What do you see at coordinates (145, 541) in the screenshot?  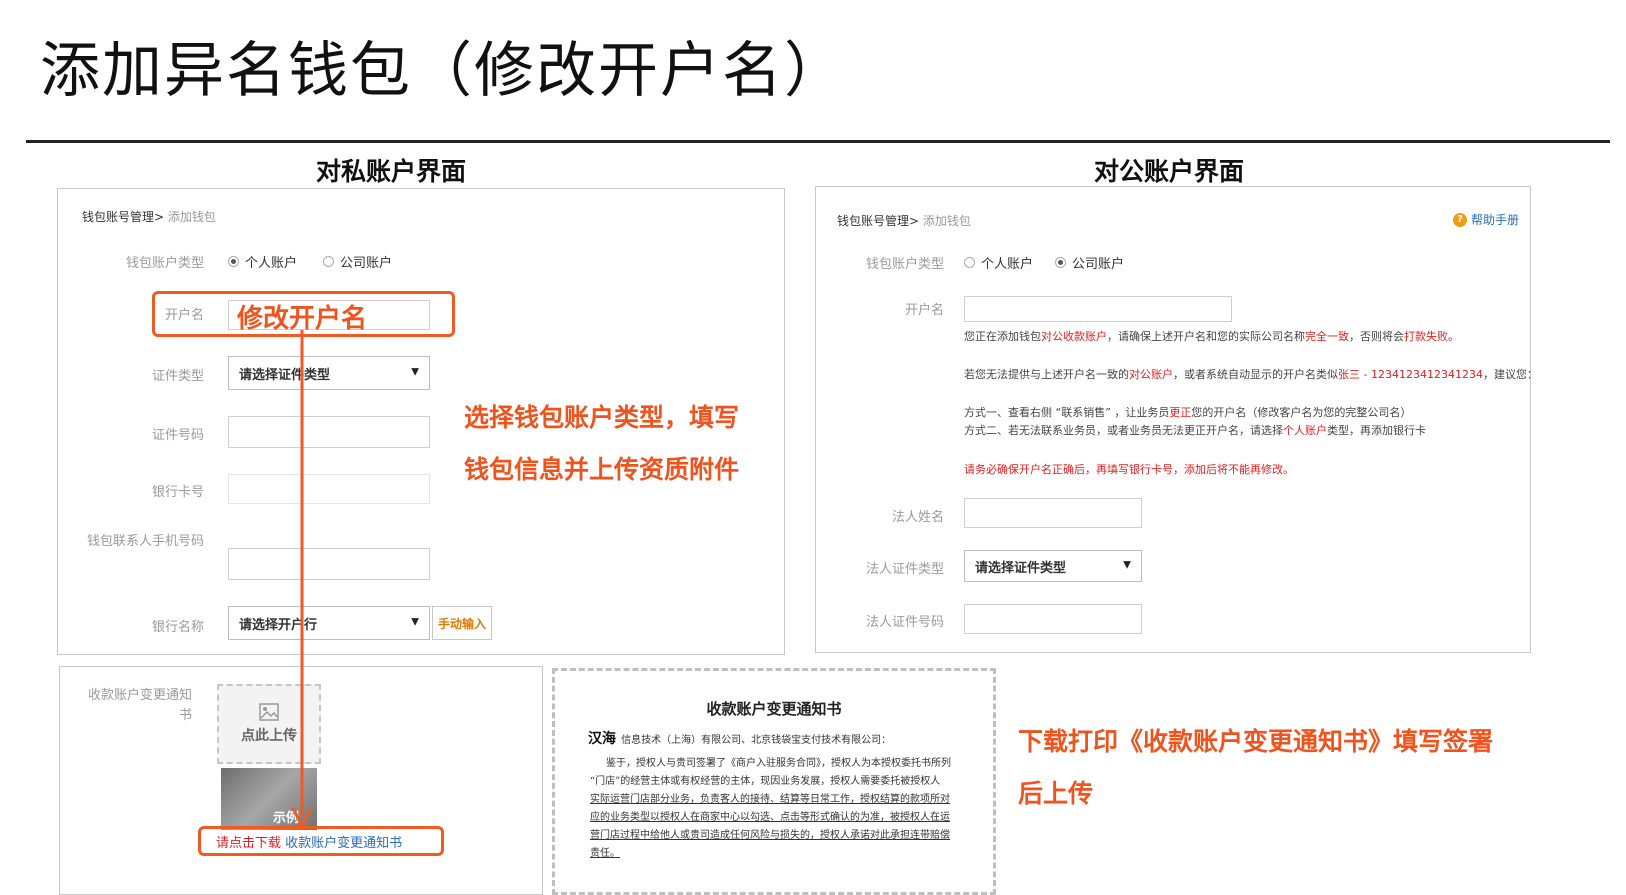 I see `contact-phone-label: 钱包联系人手机号码` at bounding box center [145, 541].